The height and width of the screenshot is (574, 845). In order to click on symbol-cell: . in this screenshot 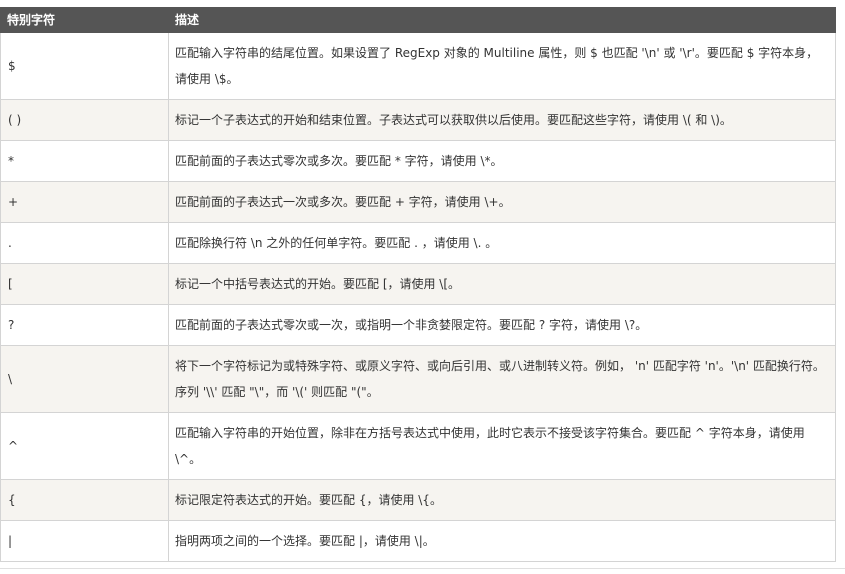, I will do `click(84, 243)`.